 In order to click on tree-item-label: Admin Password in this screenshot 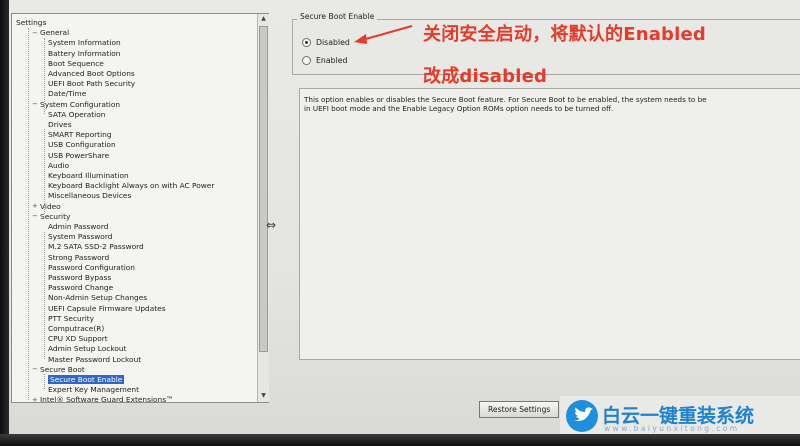, I will do `click(78, 226)`.